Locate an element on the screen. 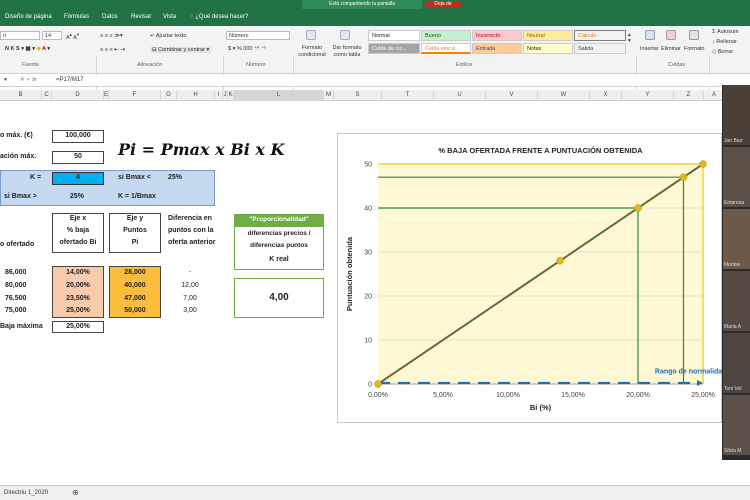  col-header: D is located at coordinates (78, 95).